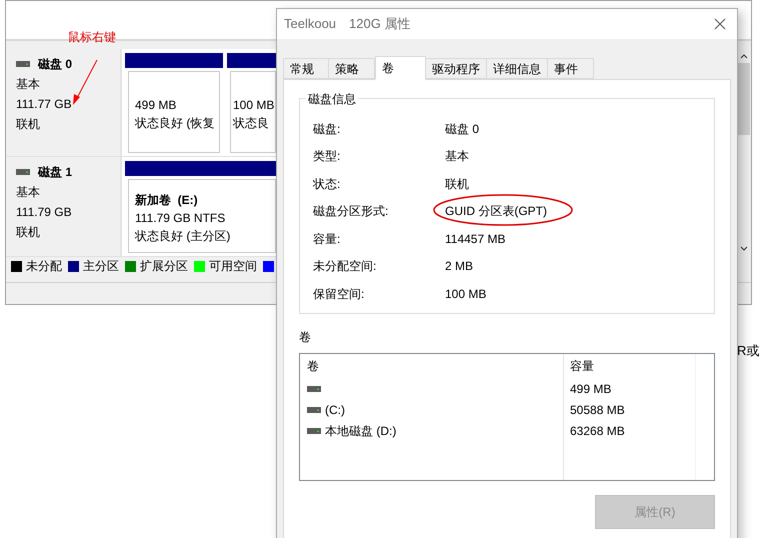 The width and height of the screenshot is (766, 538). I want to click on section-title: 卷, so click(305, 337).